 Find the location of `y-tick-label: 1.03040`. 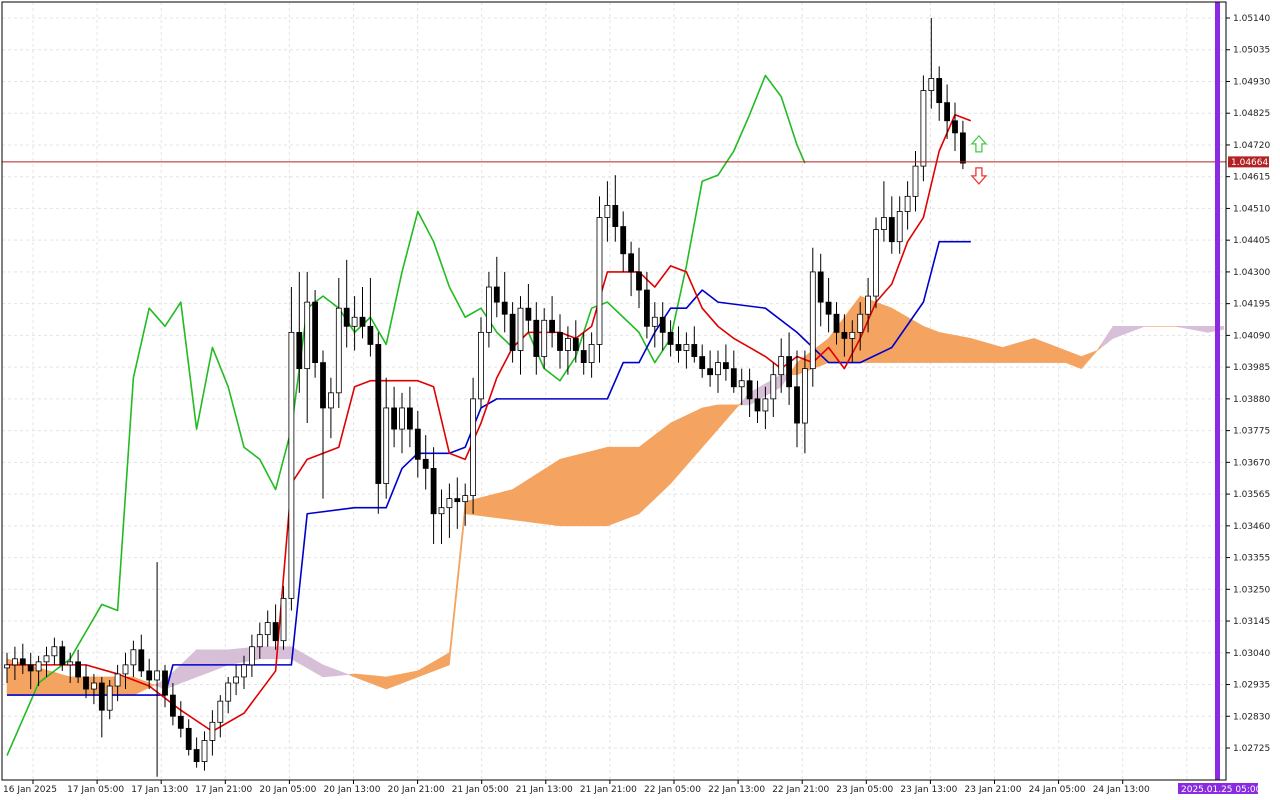

y-tick-label: 1.03040 is located at coordinates (1251, 654).